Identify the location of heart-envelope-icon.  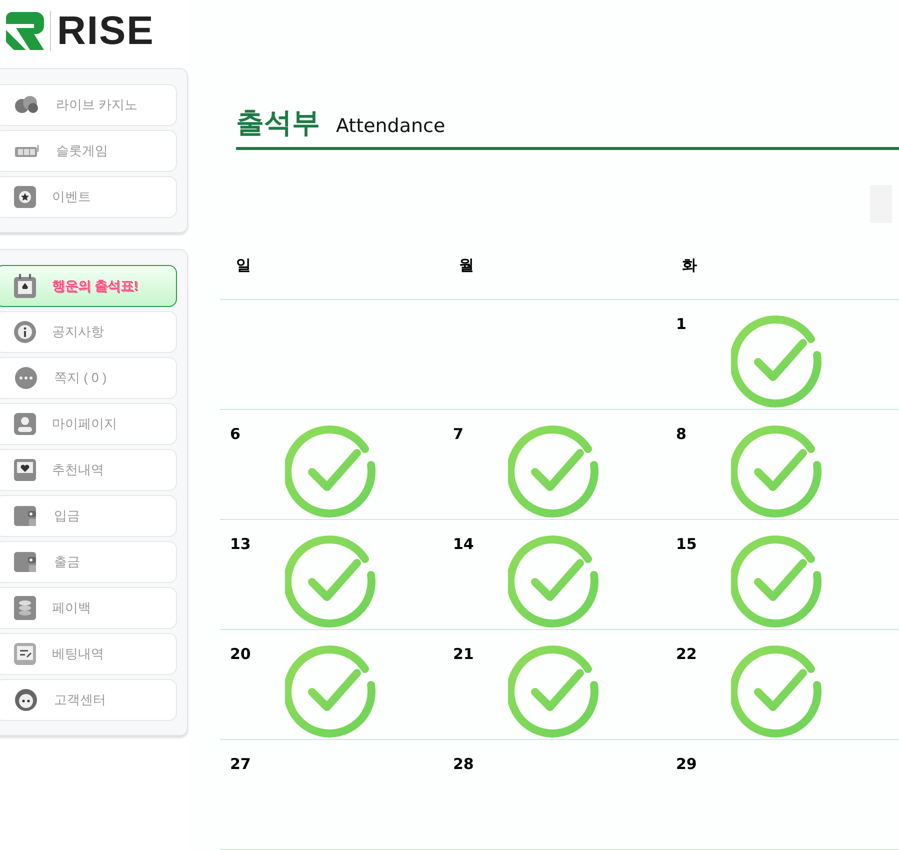
(25, 470).